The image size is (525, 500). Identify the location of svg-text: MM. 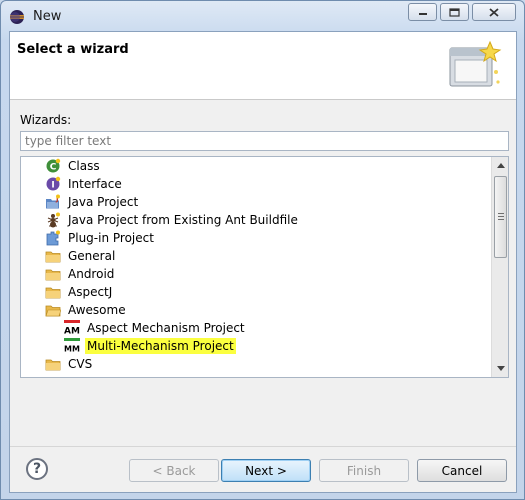
(72, 349).